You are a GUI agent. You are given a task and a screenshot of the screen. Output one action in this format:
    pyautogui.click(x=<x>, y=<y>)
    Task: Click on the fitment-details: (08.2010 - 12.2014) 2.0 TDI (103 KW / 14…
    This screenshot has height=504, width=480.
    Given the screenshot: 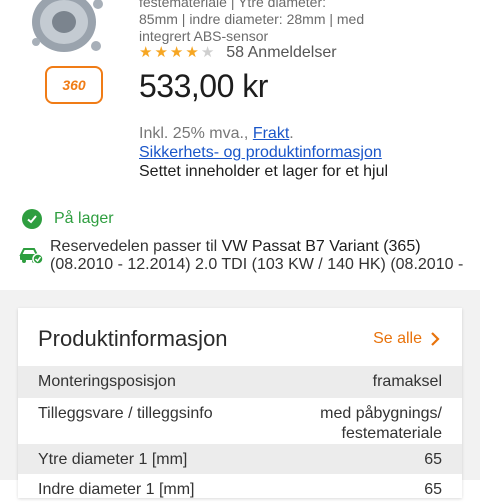 What is the action you would take?
    pyautogui.click(x=257, y=264)
    